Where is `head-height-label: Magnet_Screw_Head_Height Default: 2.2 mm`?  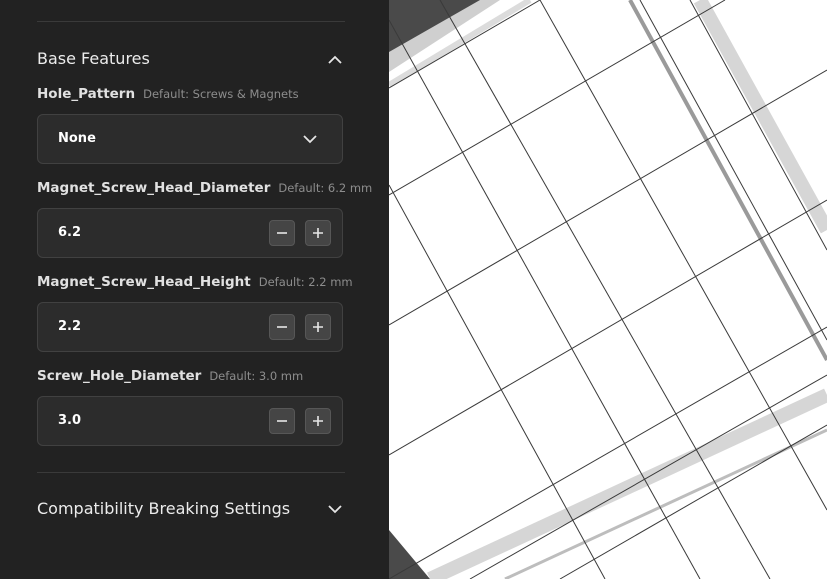 head-height-label: Magnet_Screw_Head_Height Default: 2.2 mm is located at coordinates (195, 282).